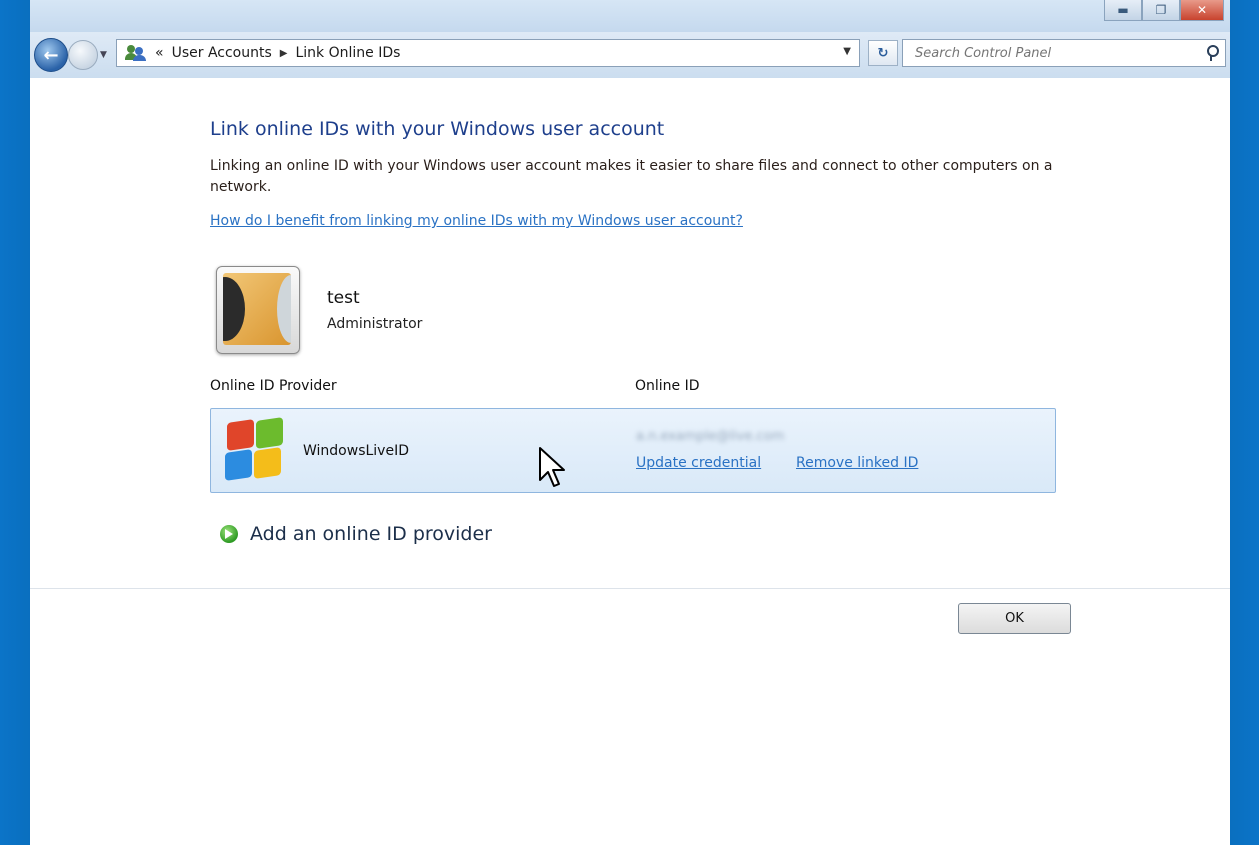 This screenshot has height=845, width=1259. What do you see at coordinates (630, 588) in the screenshot?
I see `divider` at bounding box center [630, 588].